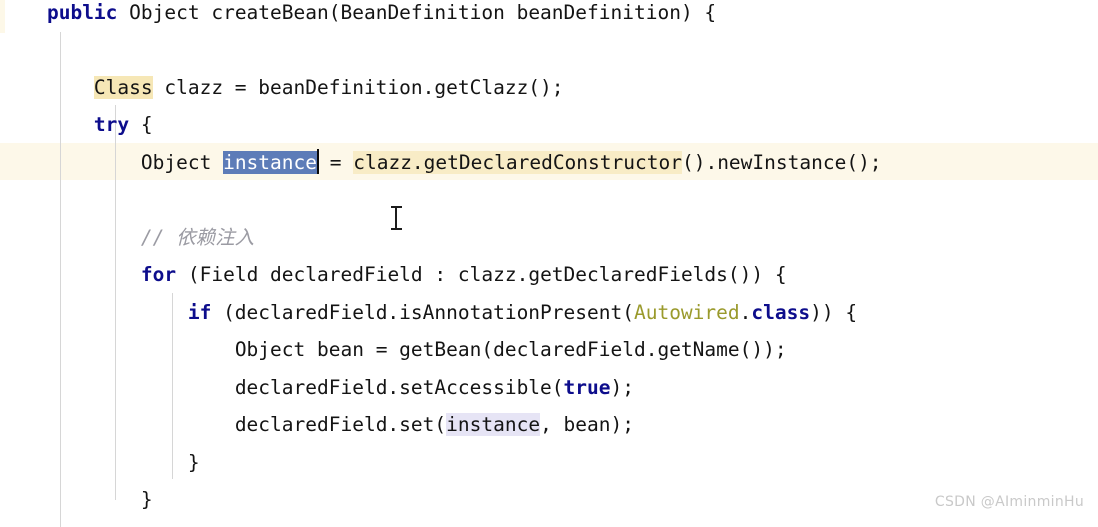 The width and height of the screenshot is (1098, 527). Describe the element at coordinates (336, 162) in the screenshot. I see `line-5-equals: =` at that location.